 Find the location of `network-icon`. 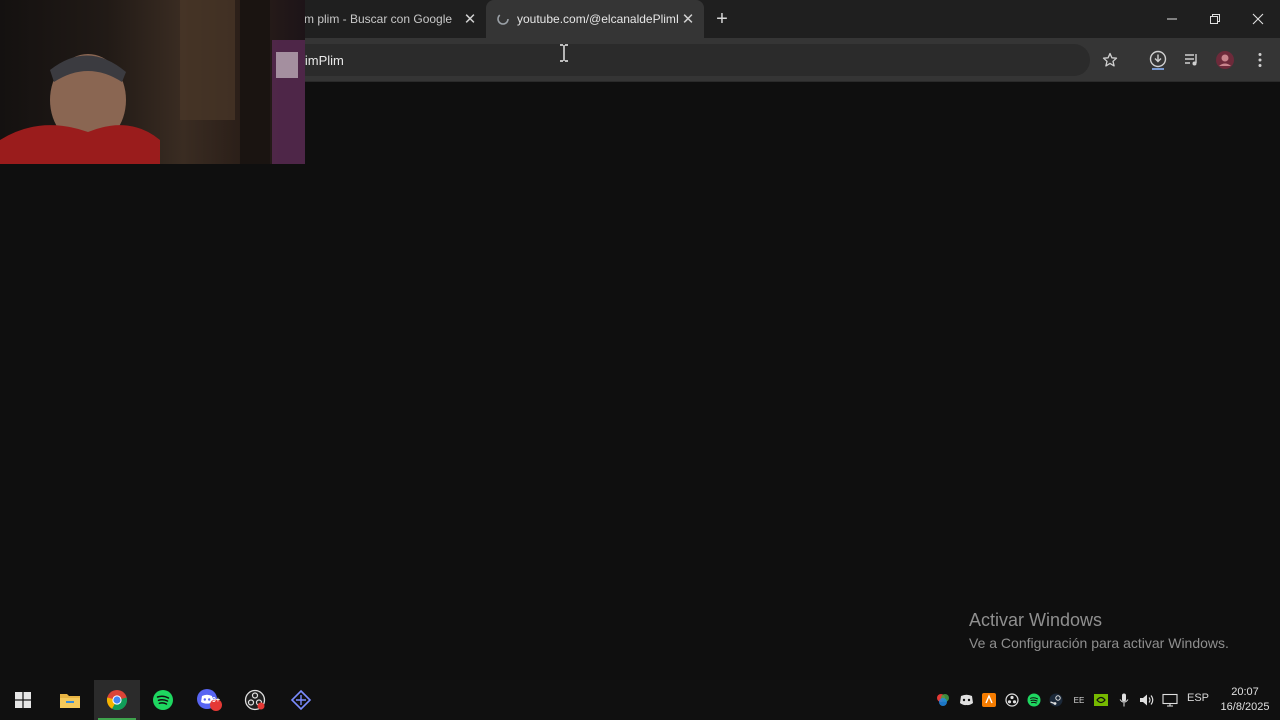

network-icon is located at coordinates (1170, 700).